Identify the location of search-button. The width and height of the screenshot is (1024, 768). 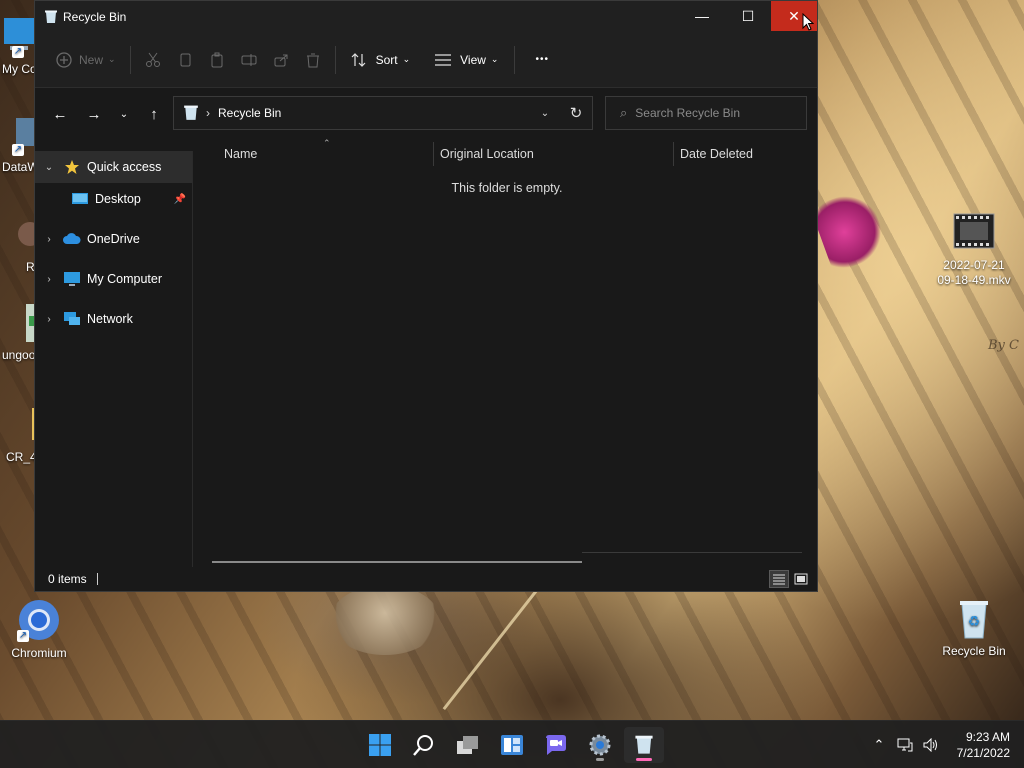
(424, 745).